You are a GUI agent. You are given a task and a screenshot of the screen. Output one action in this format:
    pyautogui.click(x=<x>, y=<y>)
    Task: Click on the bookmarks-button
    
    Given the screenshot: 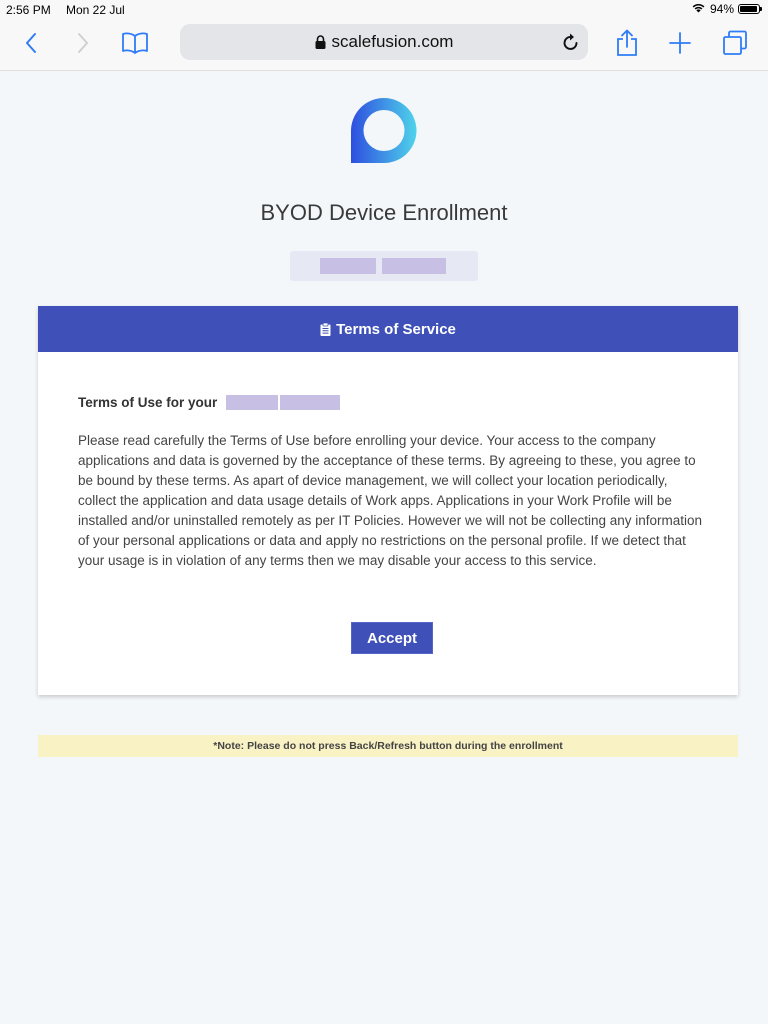 What is the action you would take?
    pyautogui.click(x=135, y=45)
    